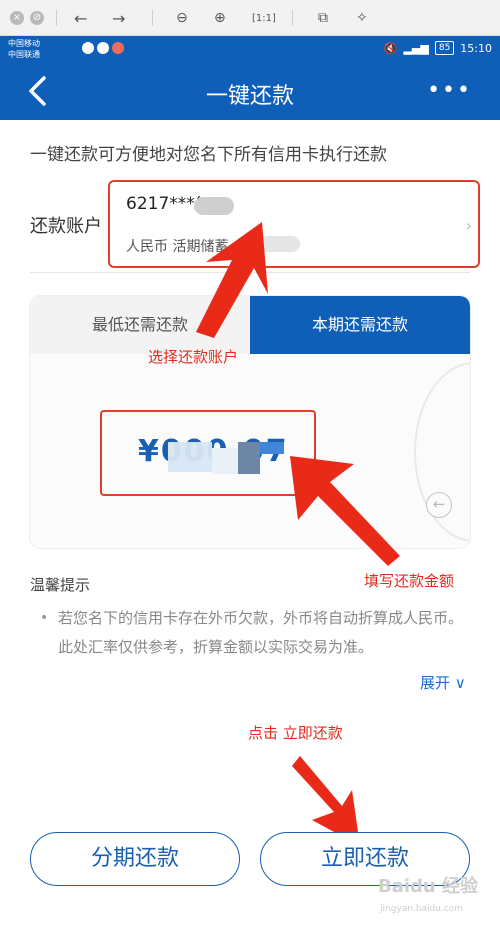 The height and width of the screenshot is (925, 500). Describe the element at coordinates (250, 49) in the screenshot. I see `status-bar: 中国移动 中国联通 🔇 ▂▄▆ 85 15:10` at that location.